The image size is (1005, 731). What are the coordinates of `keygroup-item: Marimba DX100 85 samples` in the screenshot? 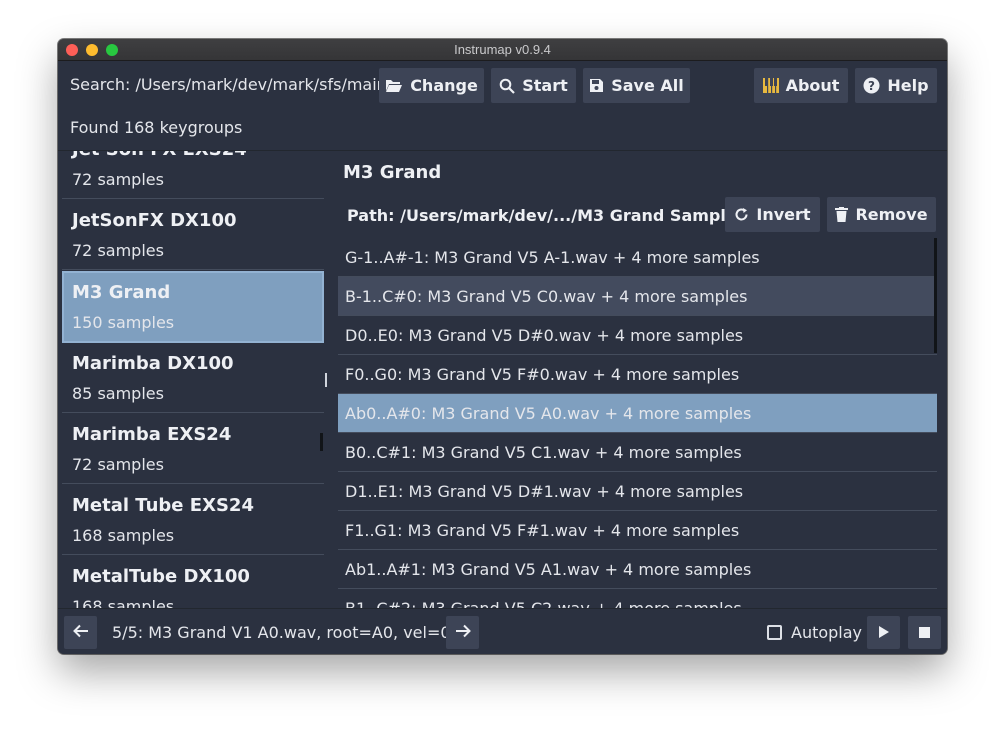 It's located at (193, 378).